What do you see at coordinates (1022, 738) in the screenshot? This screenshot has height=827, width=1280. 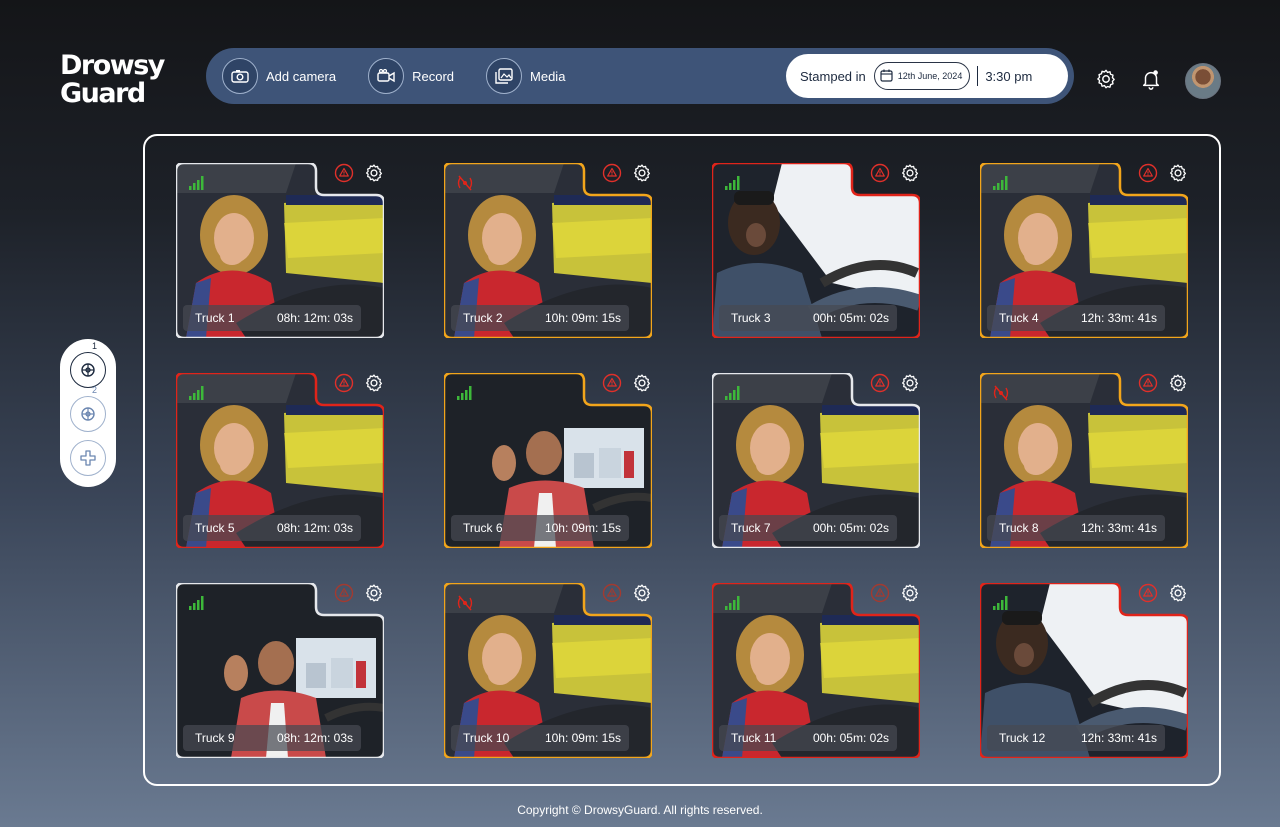 I see `camera-name: Truck 12` at bounding box center [1022, 738].